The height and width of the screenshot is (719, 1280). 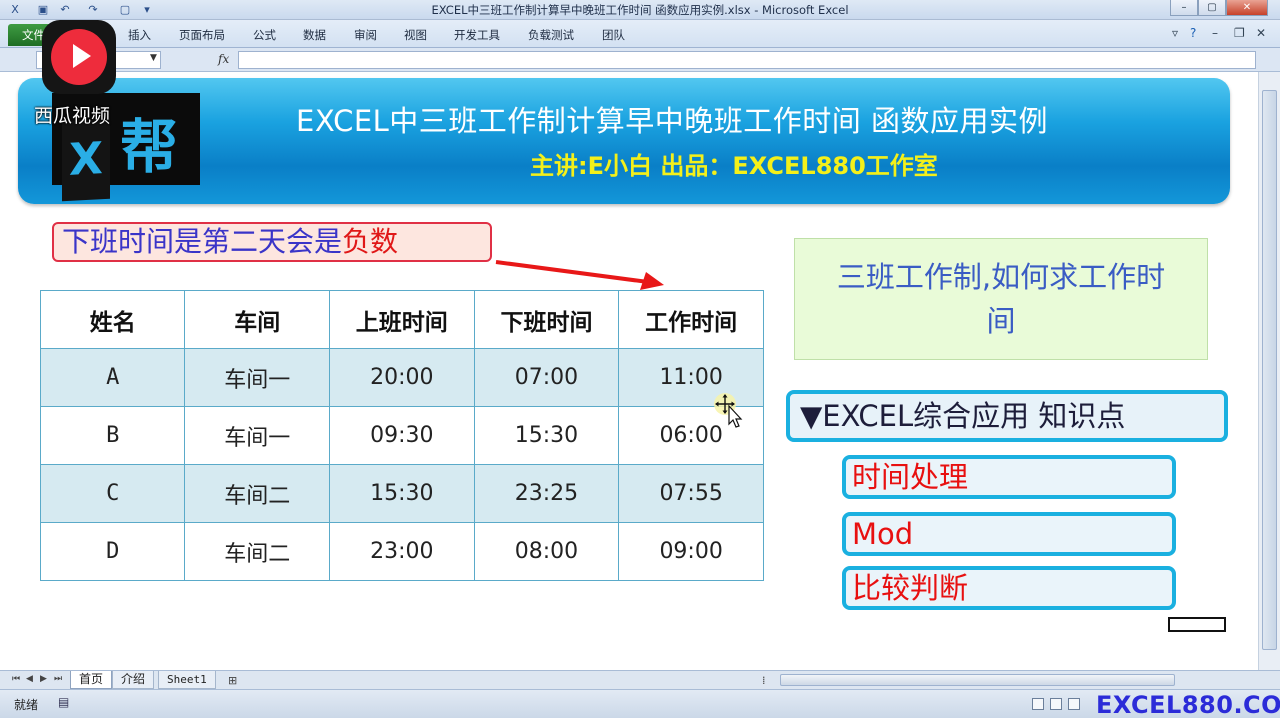 I want to click on doc-minimize-icon: –, so click(x=1215, y=33).